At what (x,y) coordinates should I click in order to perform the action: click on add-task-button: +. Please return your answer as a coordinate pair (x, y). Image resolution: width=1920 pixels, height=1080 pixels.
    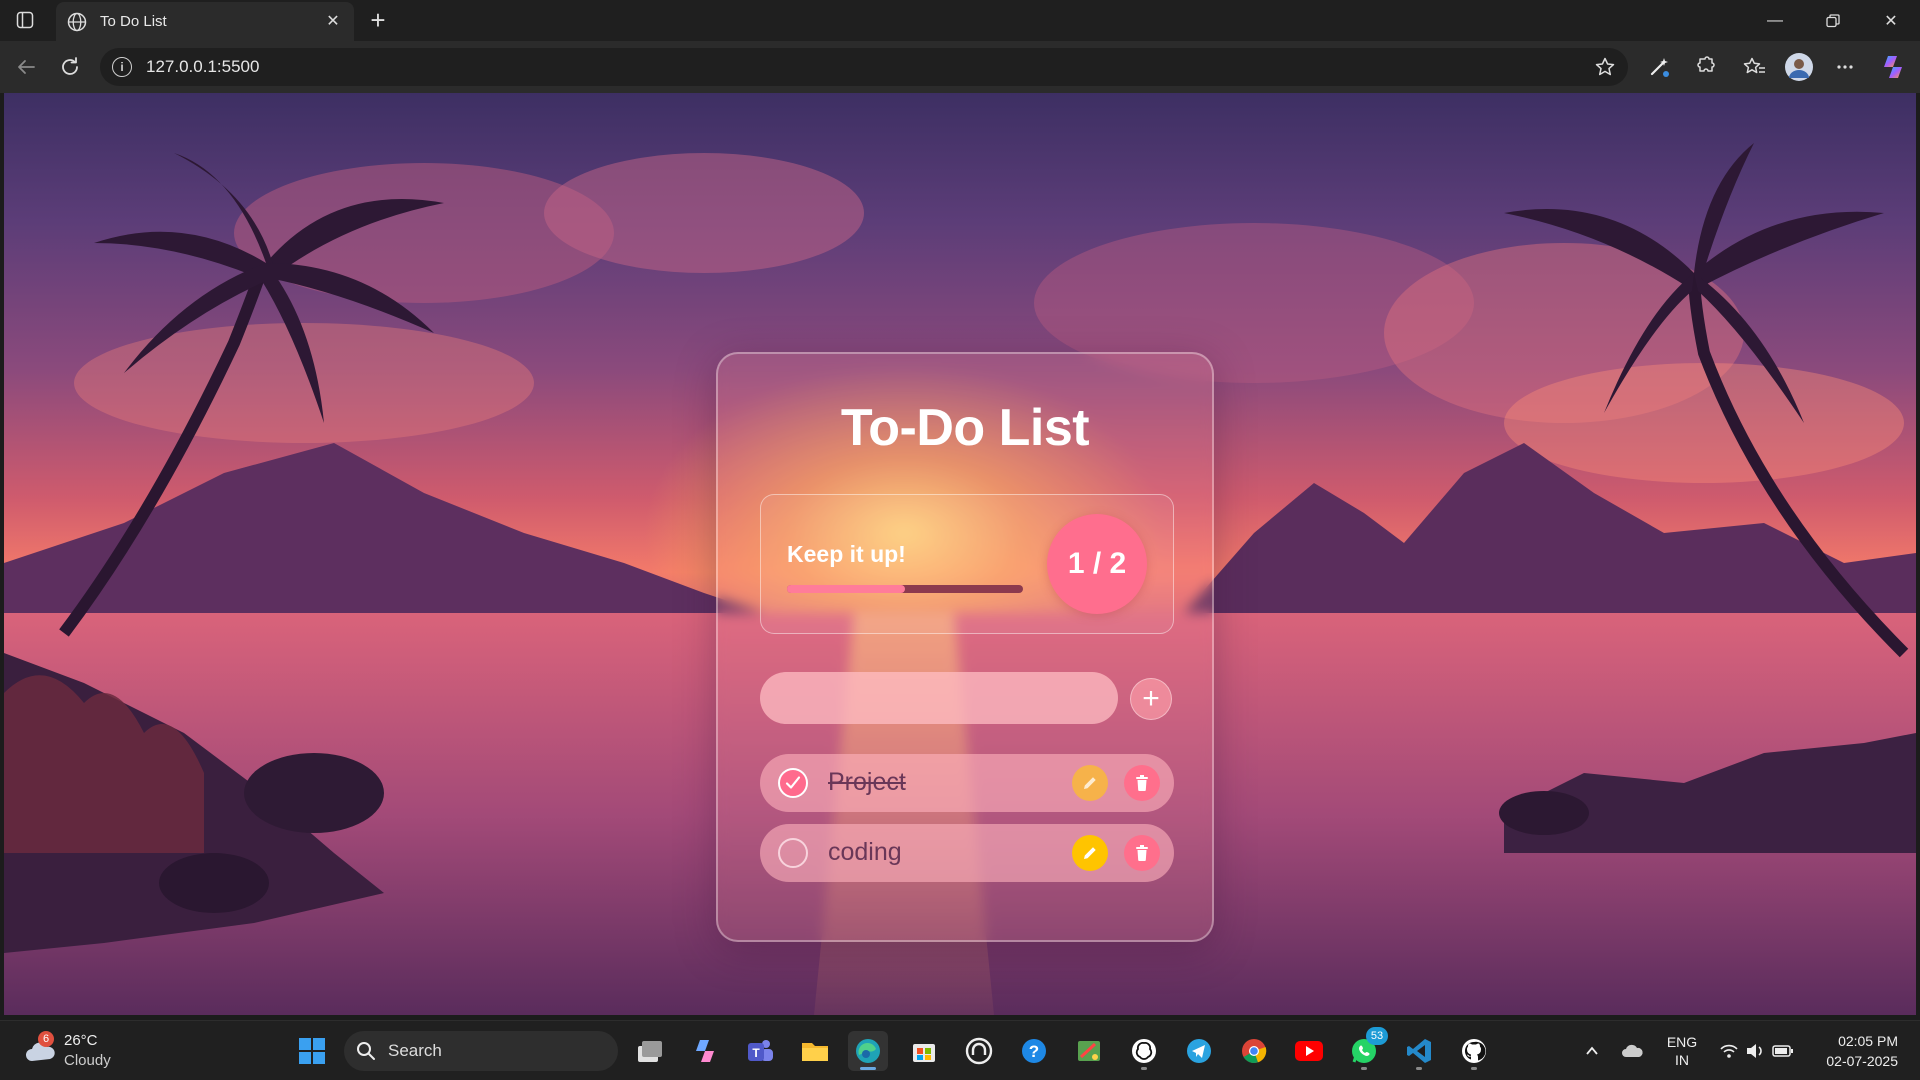
    Looking at the image, I should click on (1151, 699).